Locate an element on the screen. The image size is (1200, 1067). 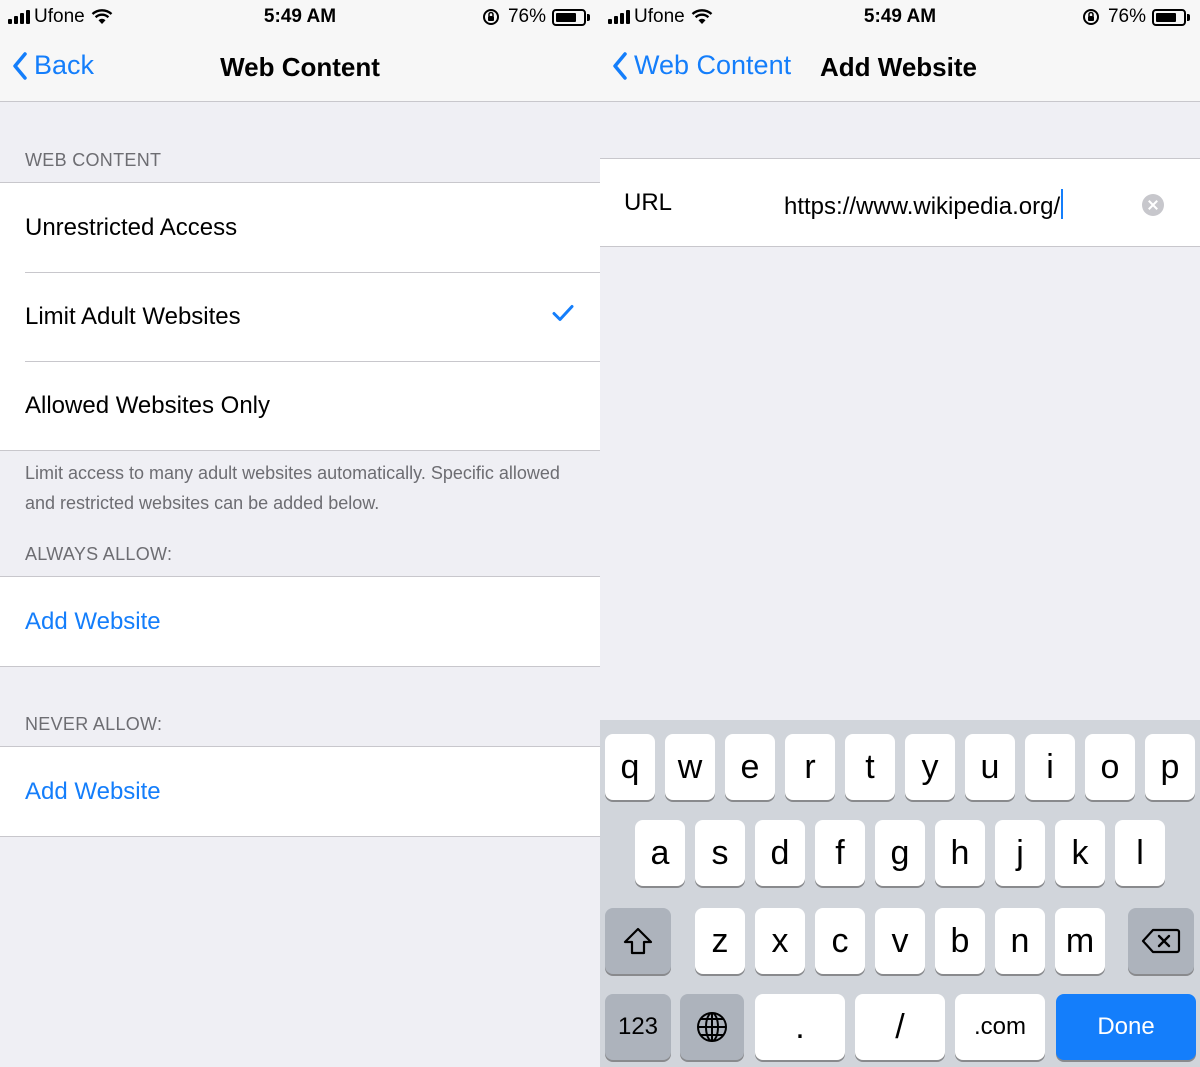
url-input: https://www.wikipedia.org/ is located at coordinates (924, 205).